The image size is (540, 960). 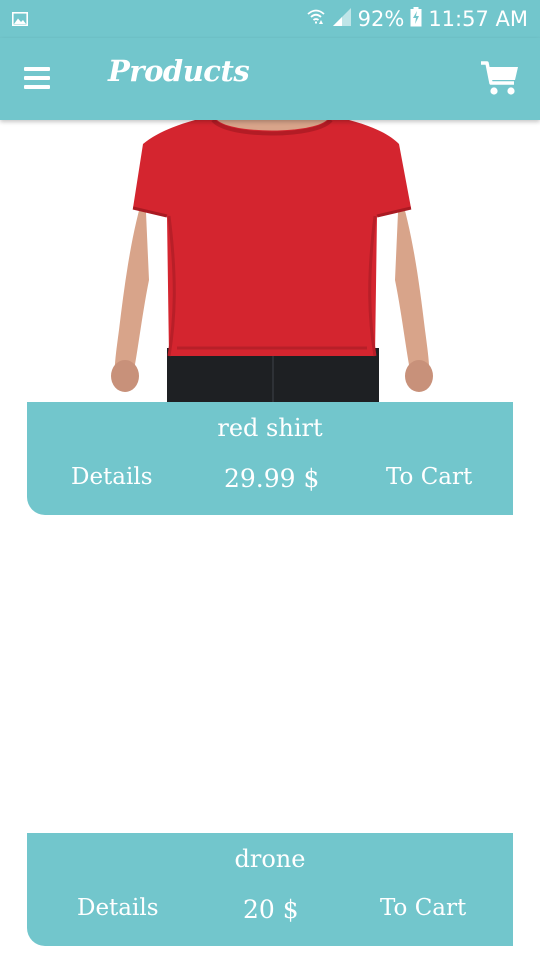 I want to click on product-info-panel: red shirt Details 29.99 $ To Cart, so click(x=270, y=458).